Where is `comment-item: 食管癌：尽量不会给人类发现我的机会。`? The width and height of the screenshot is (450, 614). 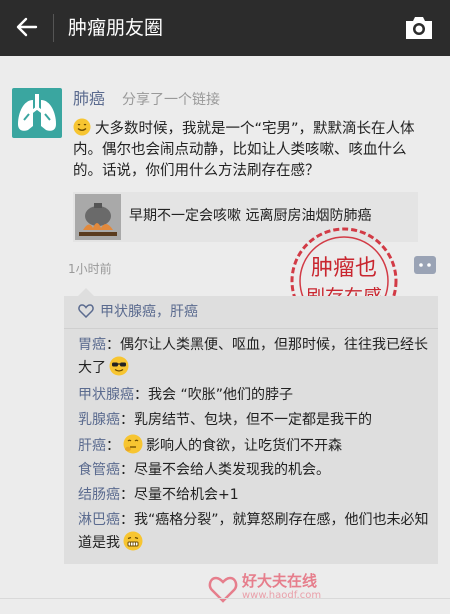
comment-item: 食管癌：尽量不会给人类发现我的机会。 is located at coordinates (254, 470).